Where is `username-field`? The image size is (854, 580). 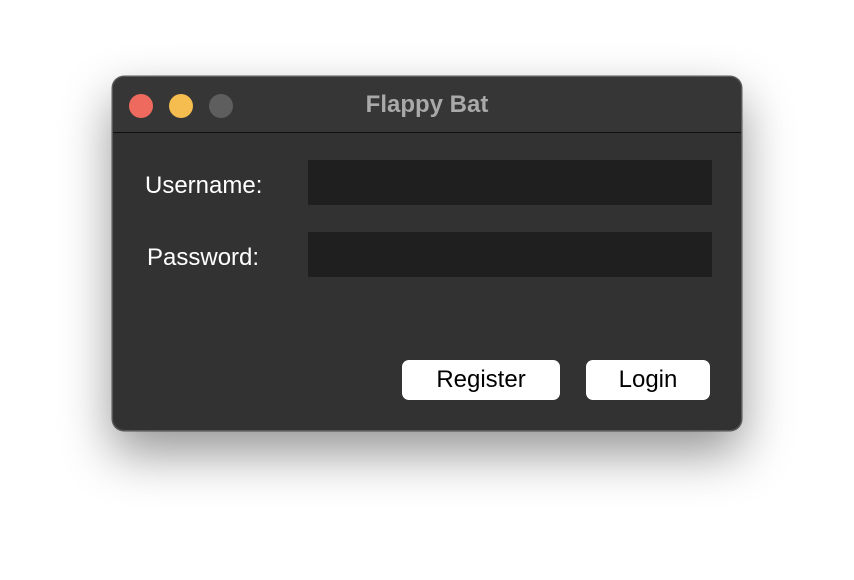
username-field is located at coordinates (510, 182).